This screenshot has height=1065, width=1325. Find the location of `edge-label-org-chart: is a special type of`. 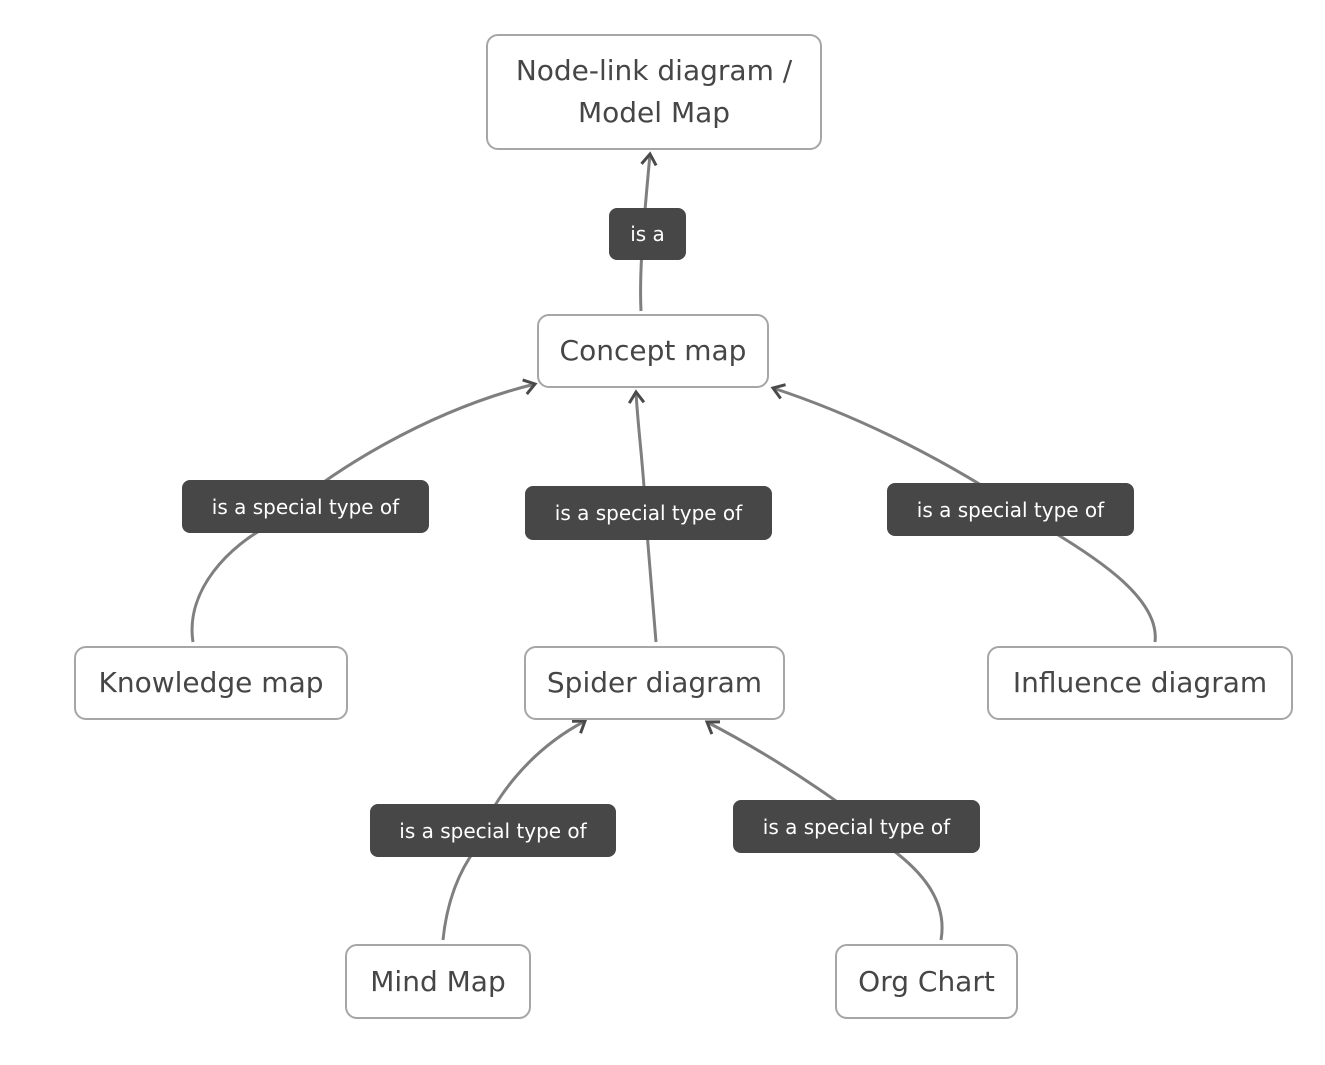

edge-label-org-chart: is a special type of is located at coordinates (856, 826).